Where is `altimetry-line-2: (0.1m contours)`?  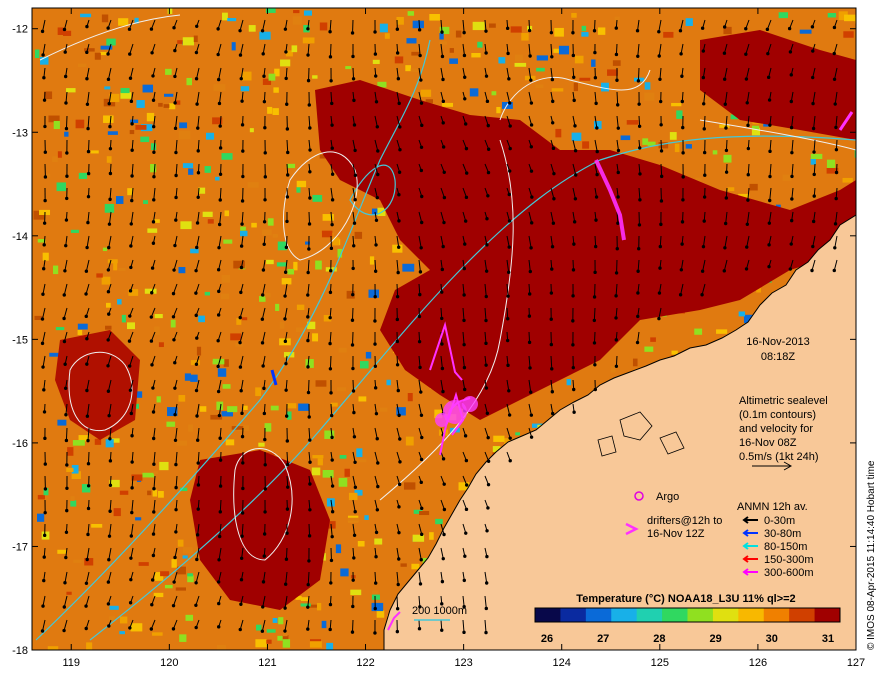 altimetry-line-2: (0.1m contours) is located at coordinates (777, 415).